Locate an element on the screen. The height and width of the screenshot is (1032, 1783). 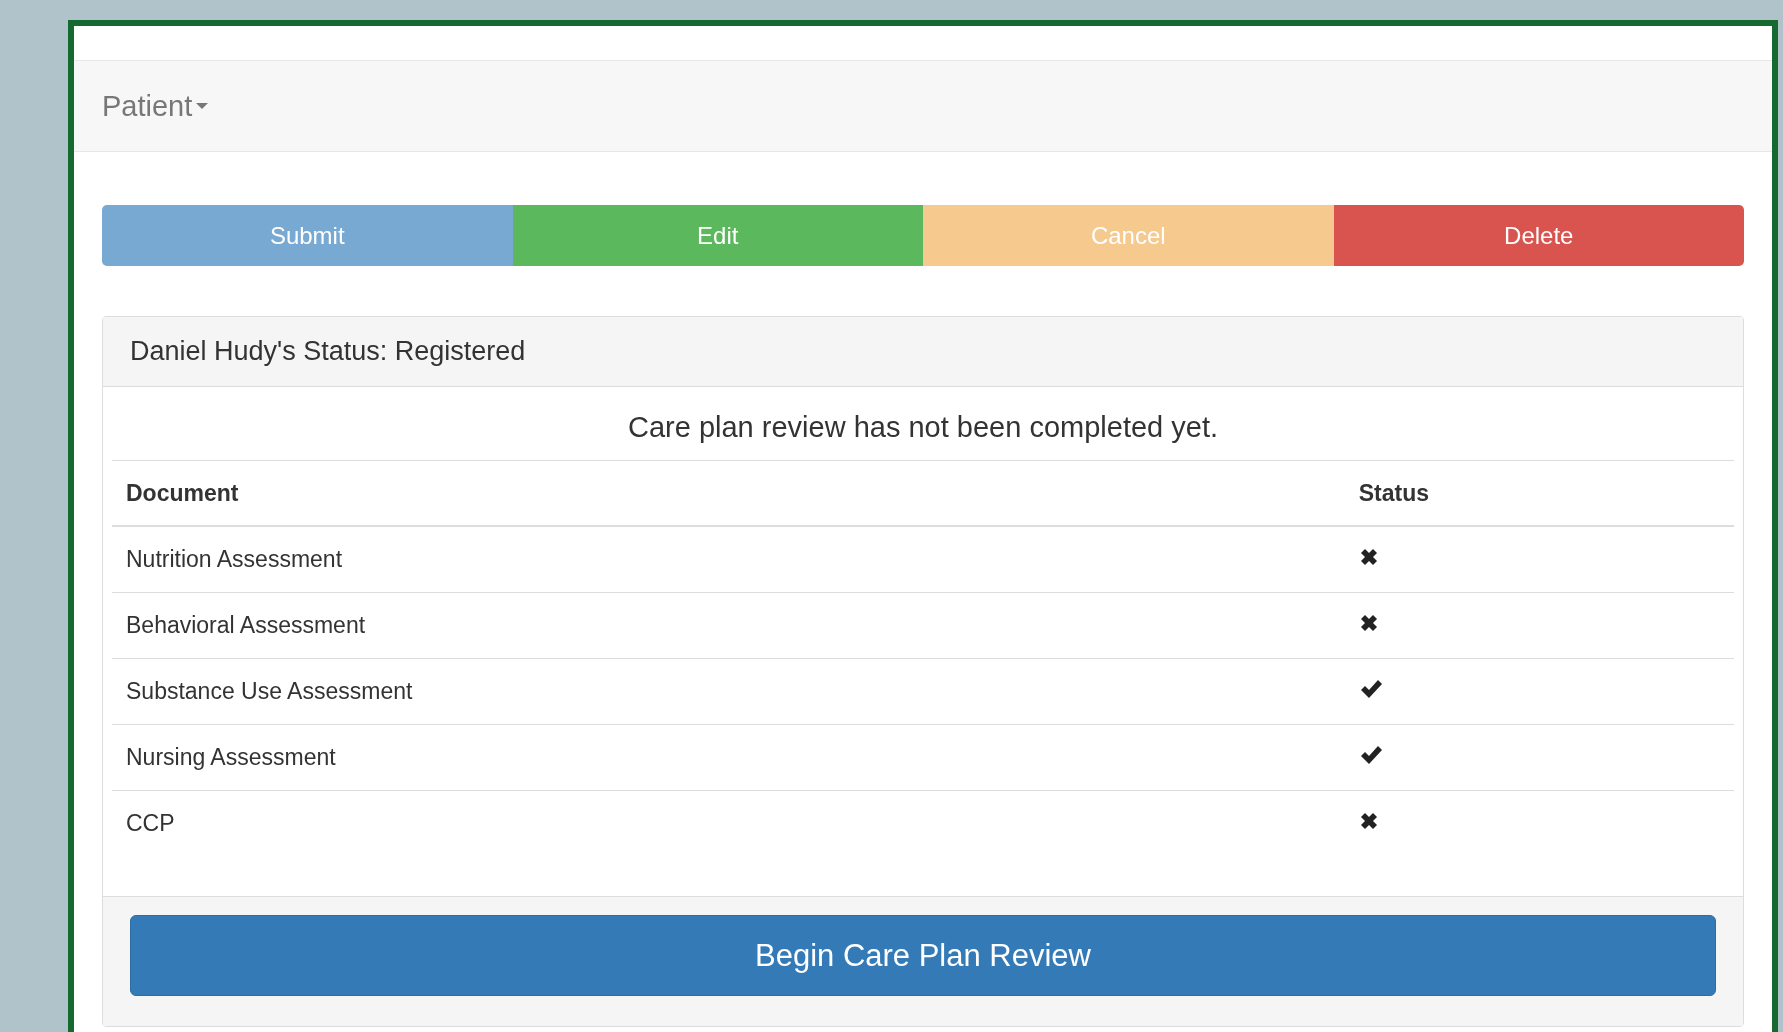
column-header: Status is located at coordinates (1539, 493).